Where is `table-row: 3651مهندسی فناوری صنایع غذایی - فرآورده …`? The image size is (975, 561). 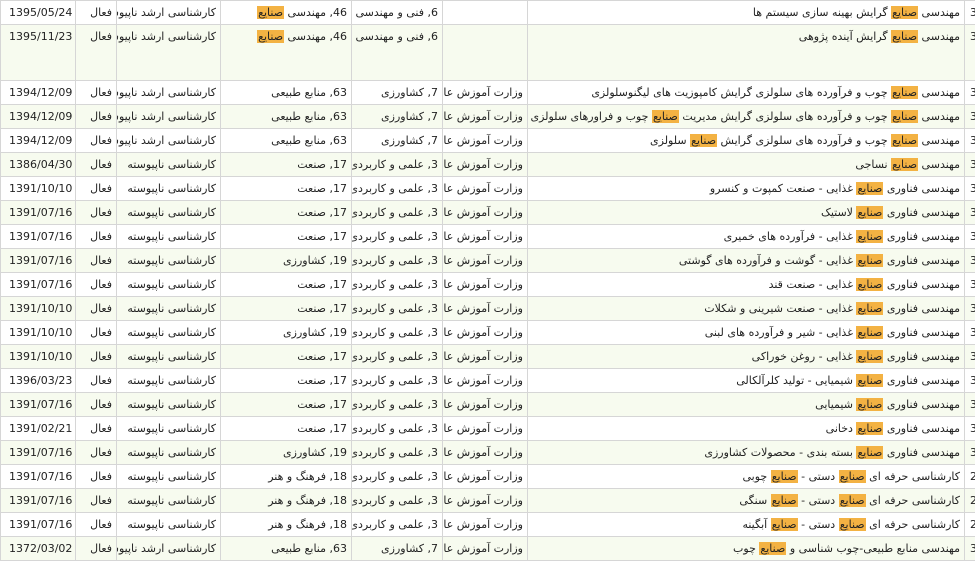 table-row: 3651مهندسی فناوری صنایع غذایی - فرآورده … is located at coordinates (488, 237).